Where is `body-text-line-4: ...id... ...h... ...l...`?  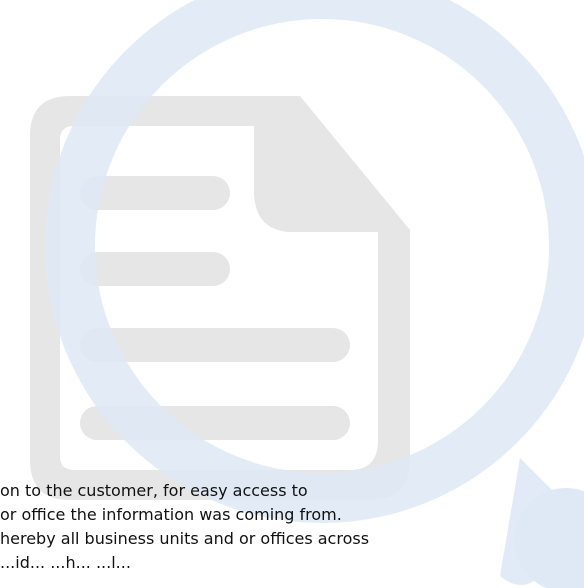
body-text-line-4: ...id... ...h... ...l... is located at coordinates (65, 562).